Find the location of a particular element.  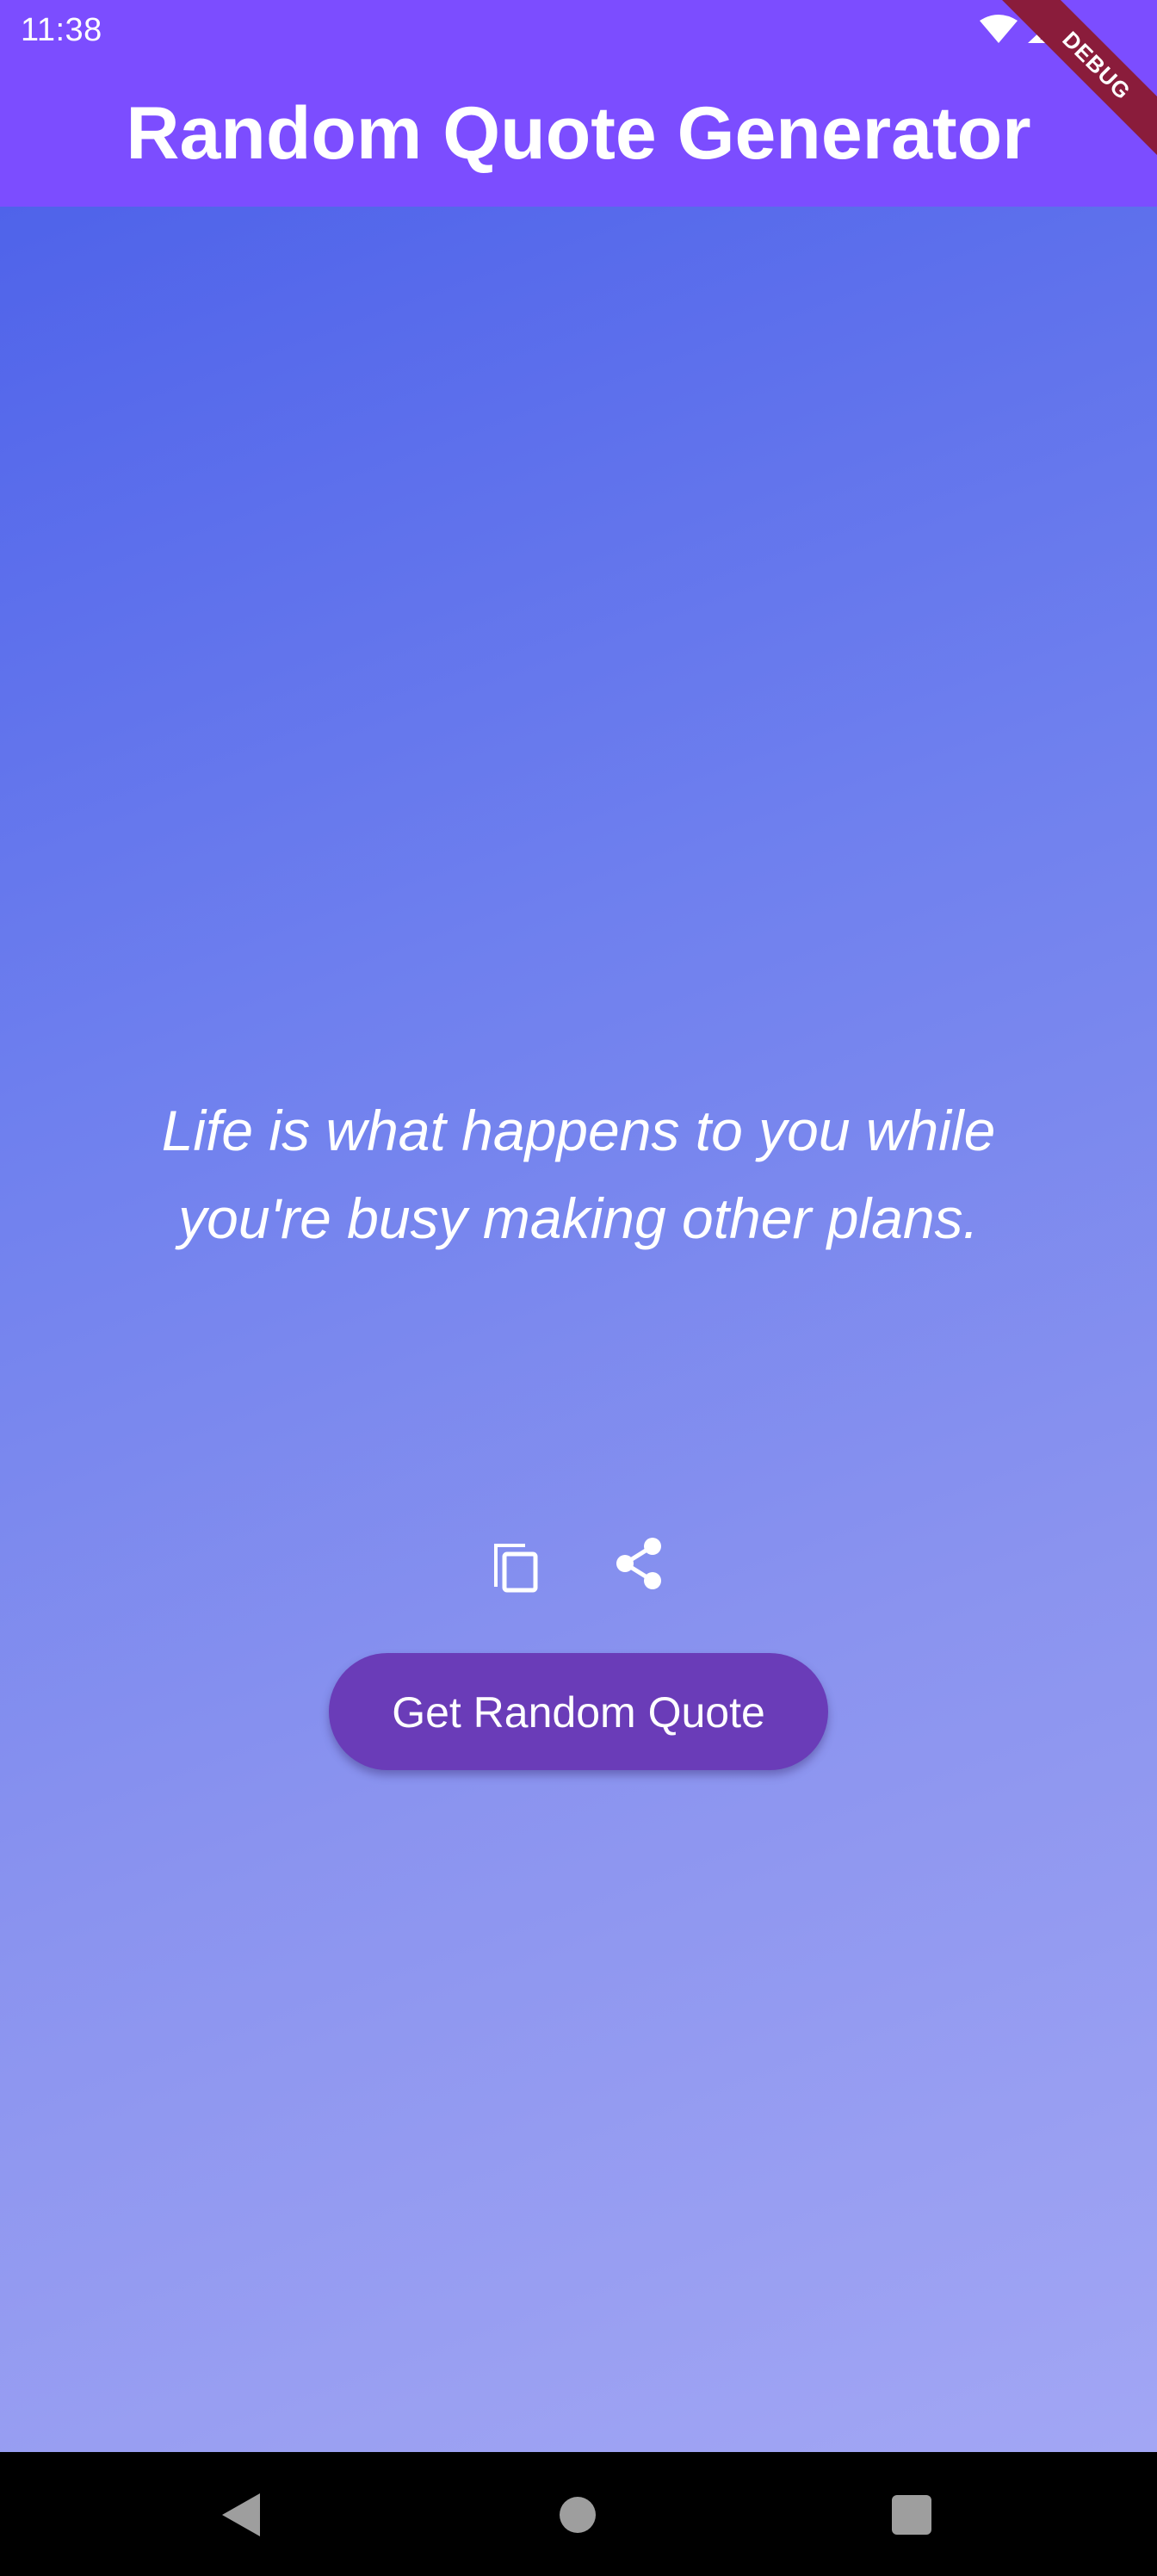

debug-banner: DEBUG is located at coordinates (1071, 86).